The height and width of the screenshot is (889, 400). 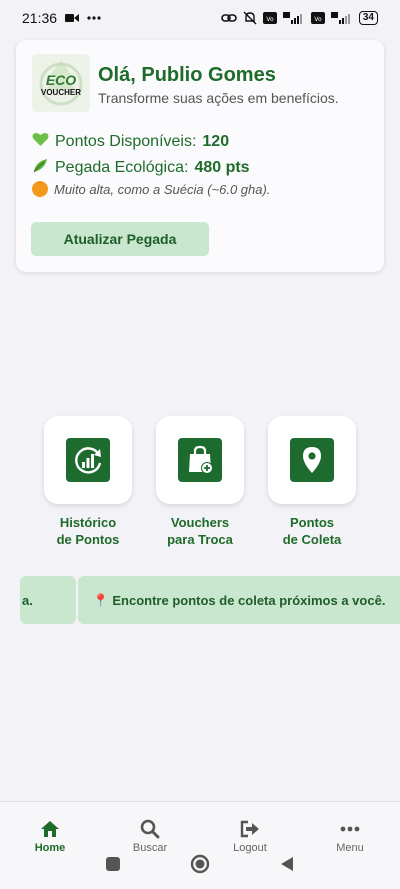 I want to click on action-points-history: Histórico de Pontos, so click(x=88, y=482).